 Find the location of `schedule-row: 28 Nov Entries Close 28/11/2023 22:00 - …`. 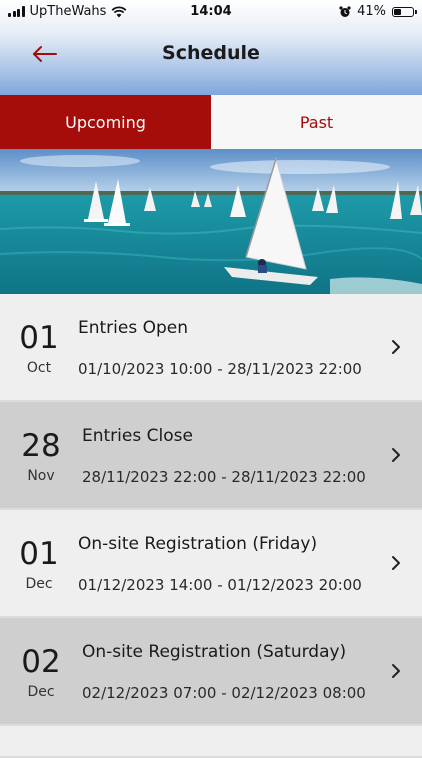

schedule-row: 28 Nov Entries Close 28/11/2023 22:00 - … is located at coordinates (211, 456).